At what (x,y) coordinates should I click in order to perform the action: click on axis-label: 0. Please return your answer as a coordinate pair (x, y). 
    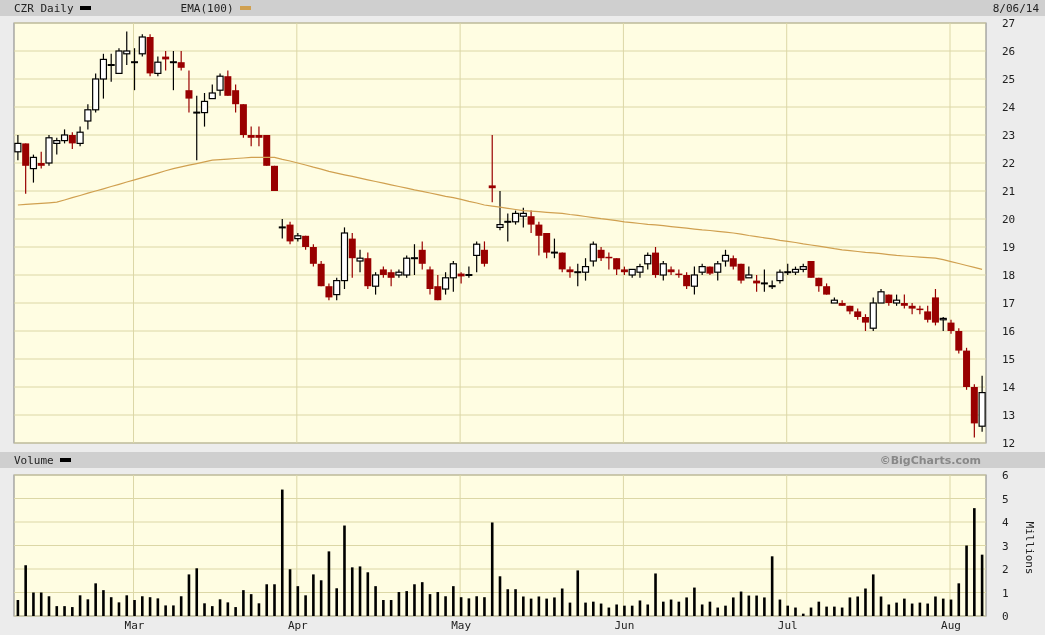
    Looking at the image, I should click on (1005, 616).